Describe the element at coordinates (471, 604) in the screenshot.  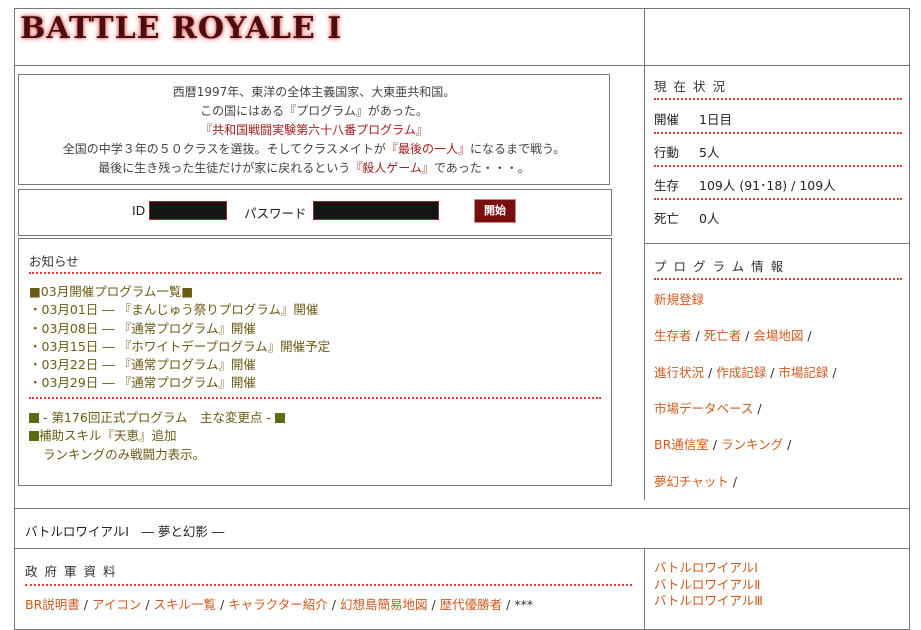
I see `link-past-winners: 歴代優勝者` at that location.